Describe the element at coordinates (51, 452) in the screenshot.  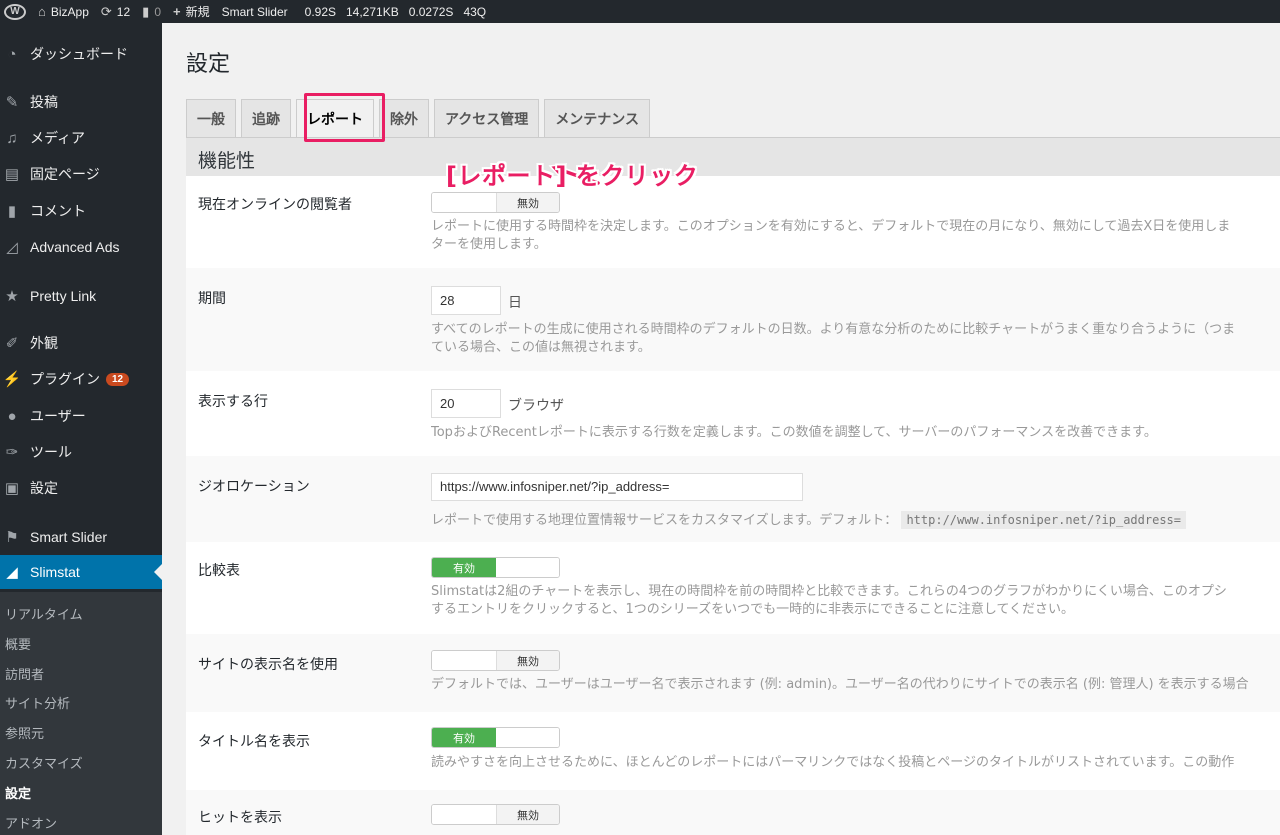
I see `sidebar-item-label: ツール` at that location.